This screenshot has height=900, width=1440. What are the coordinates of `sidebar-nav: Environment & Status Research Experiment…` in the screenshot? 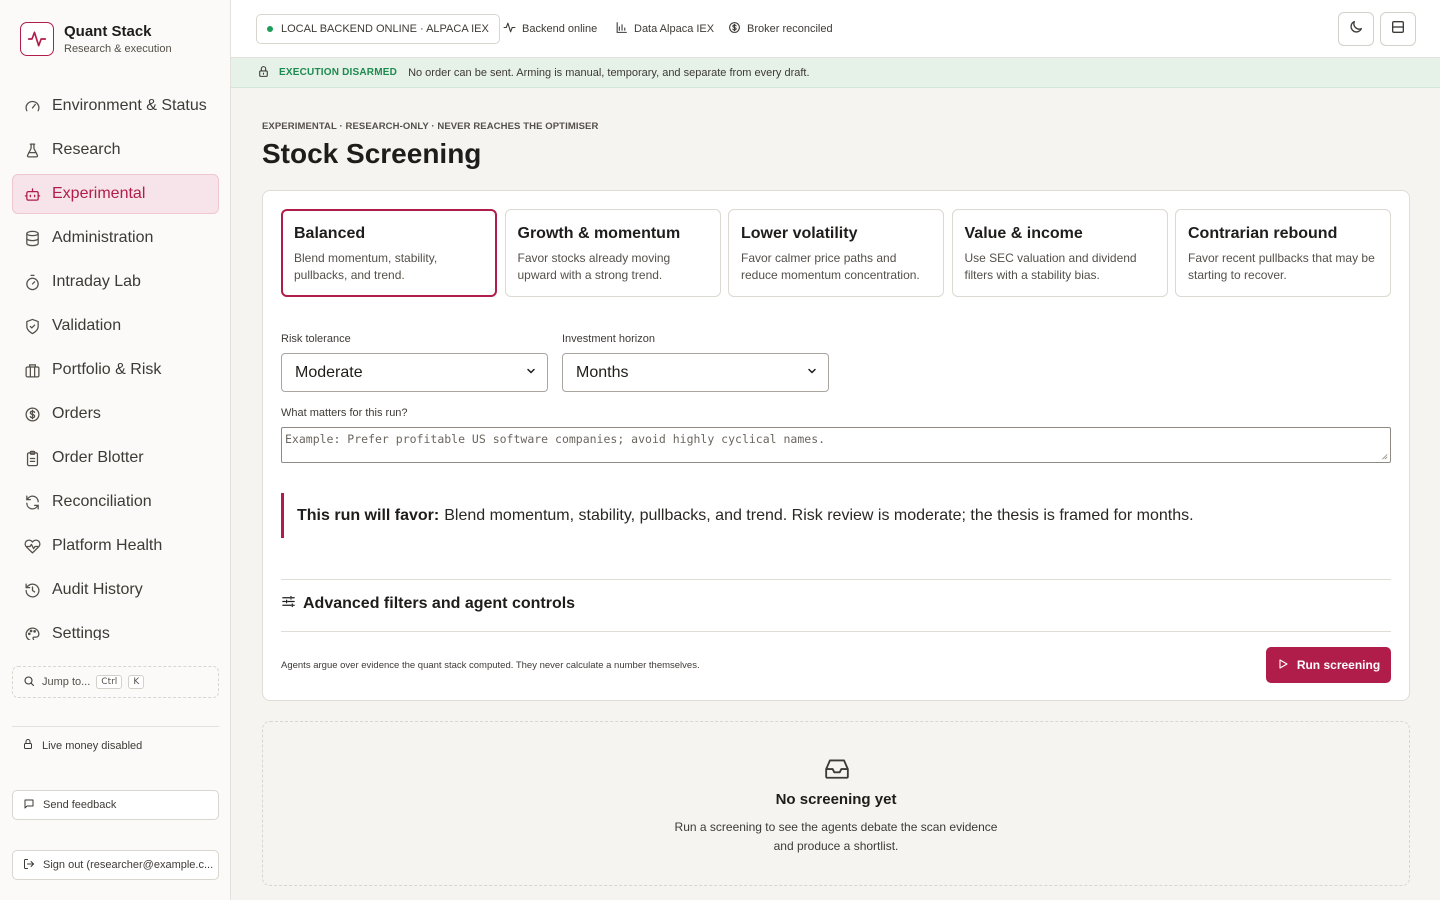 It's located at (115, 363).